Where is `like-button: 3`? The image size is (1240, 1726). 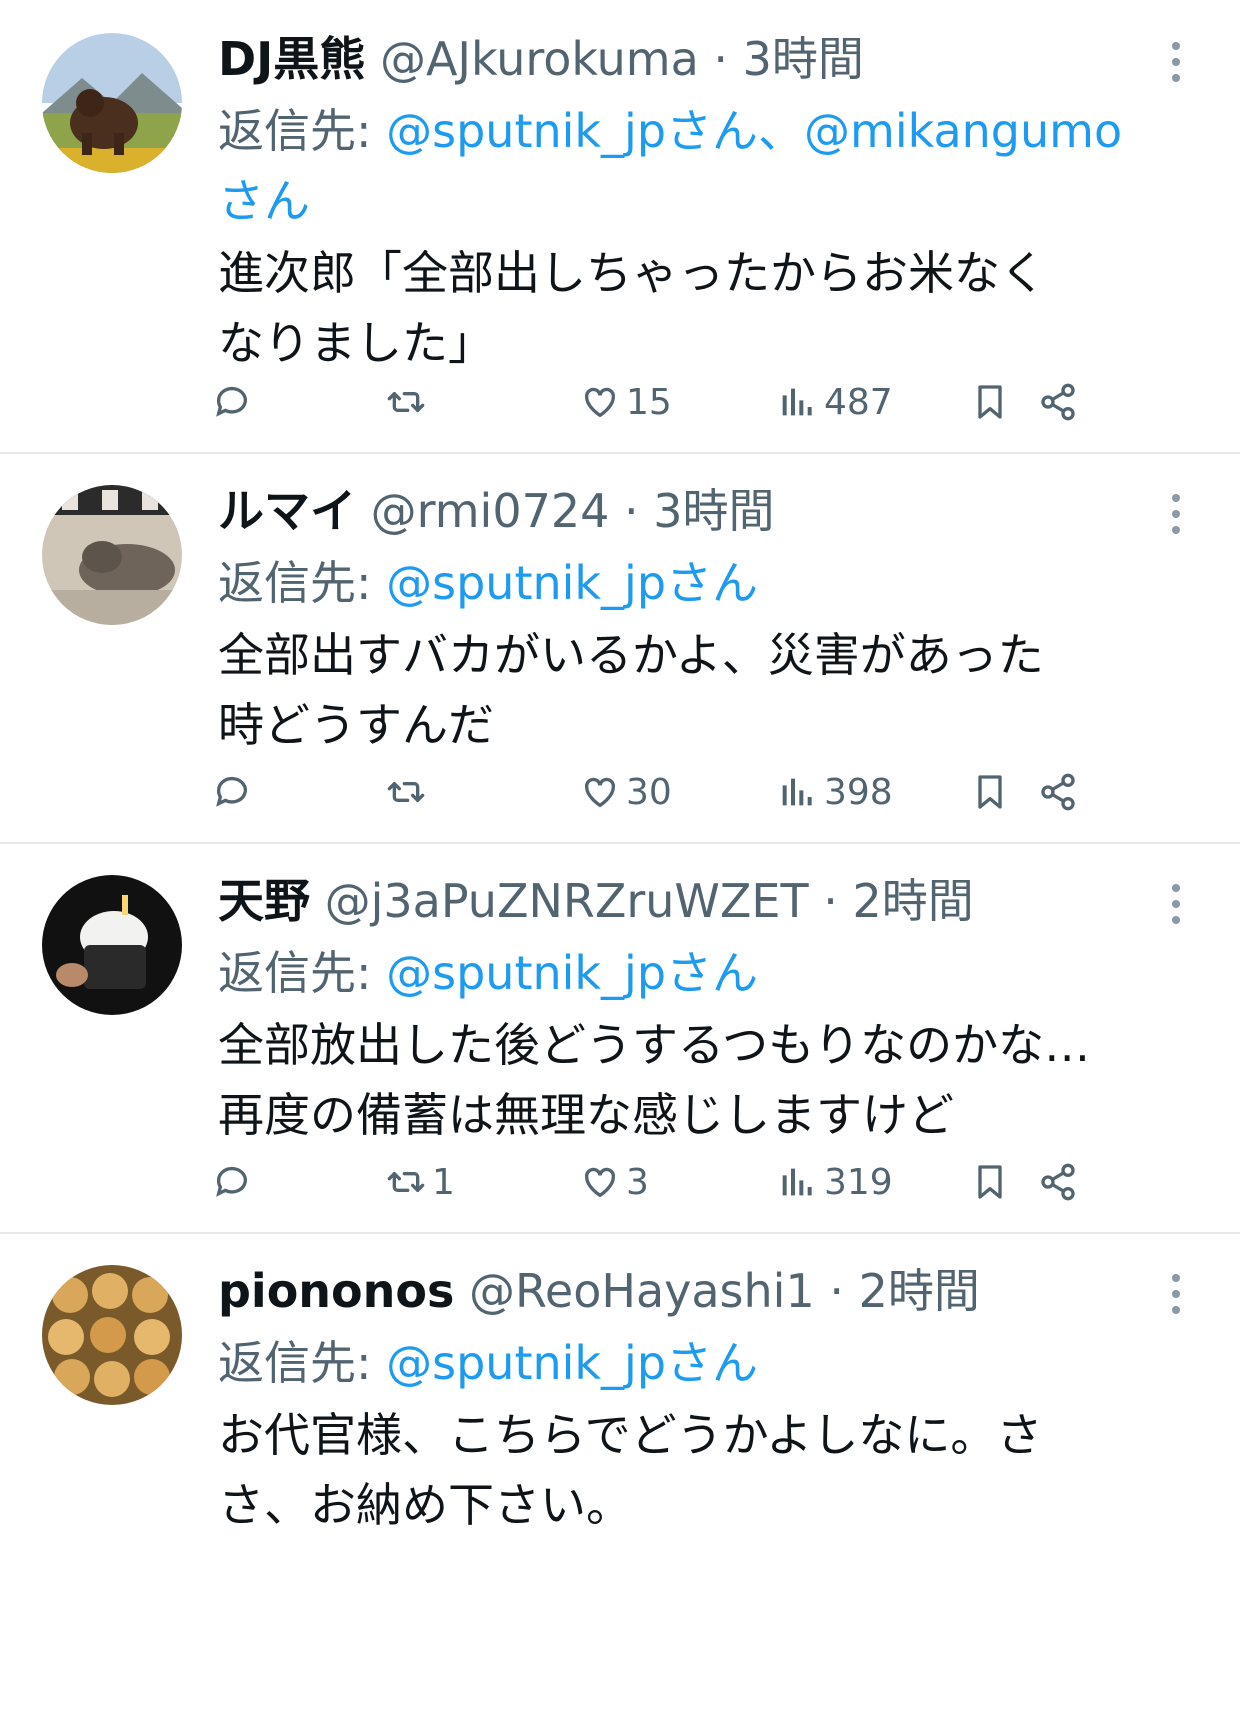
like-button: 3 is located at coordinates (614, 1182).